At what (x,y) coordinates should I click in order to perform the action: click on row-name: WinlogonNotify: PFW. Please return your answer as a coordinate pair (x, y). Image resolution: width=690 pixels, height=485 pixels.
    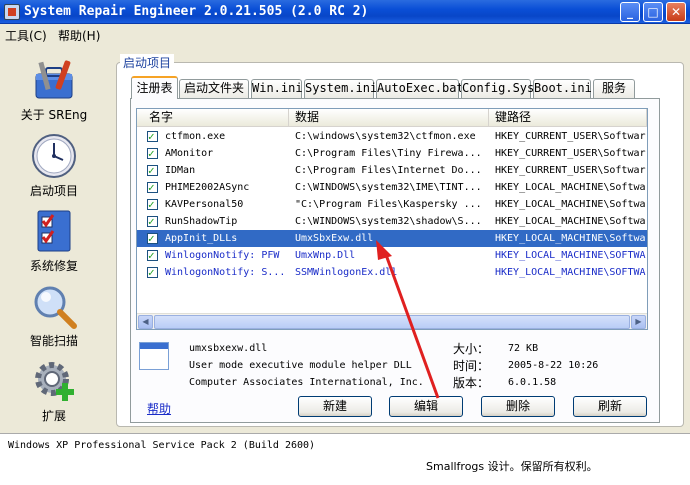
    Looking at the image, I should click on (222, 255).